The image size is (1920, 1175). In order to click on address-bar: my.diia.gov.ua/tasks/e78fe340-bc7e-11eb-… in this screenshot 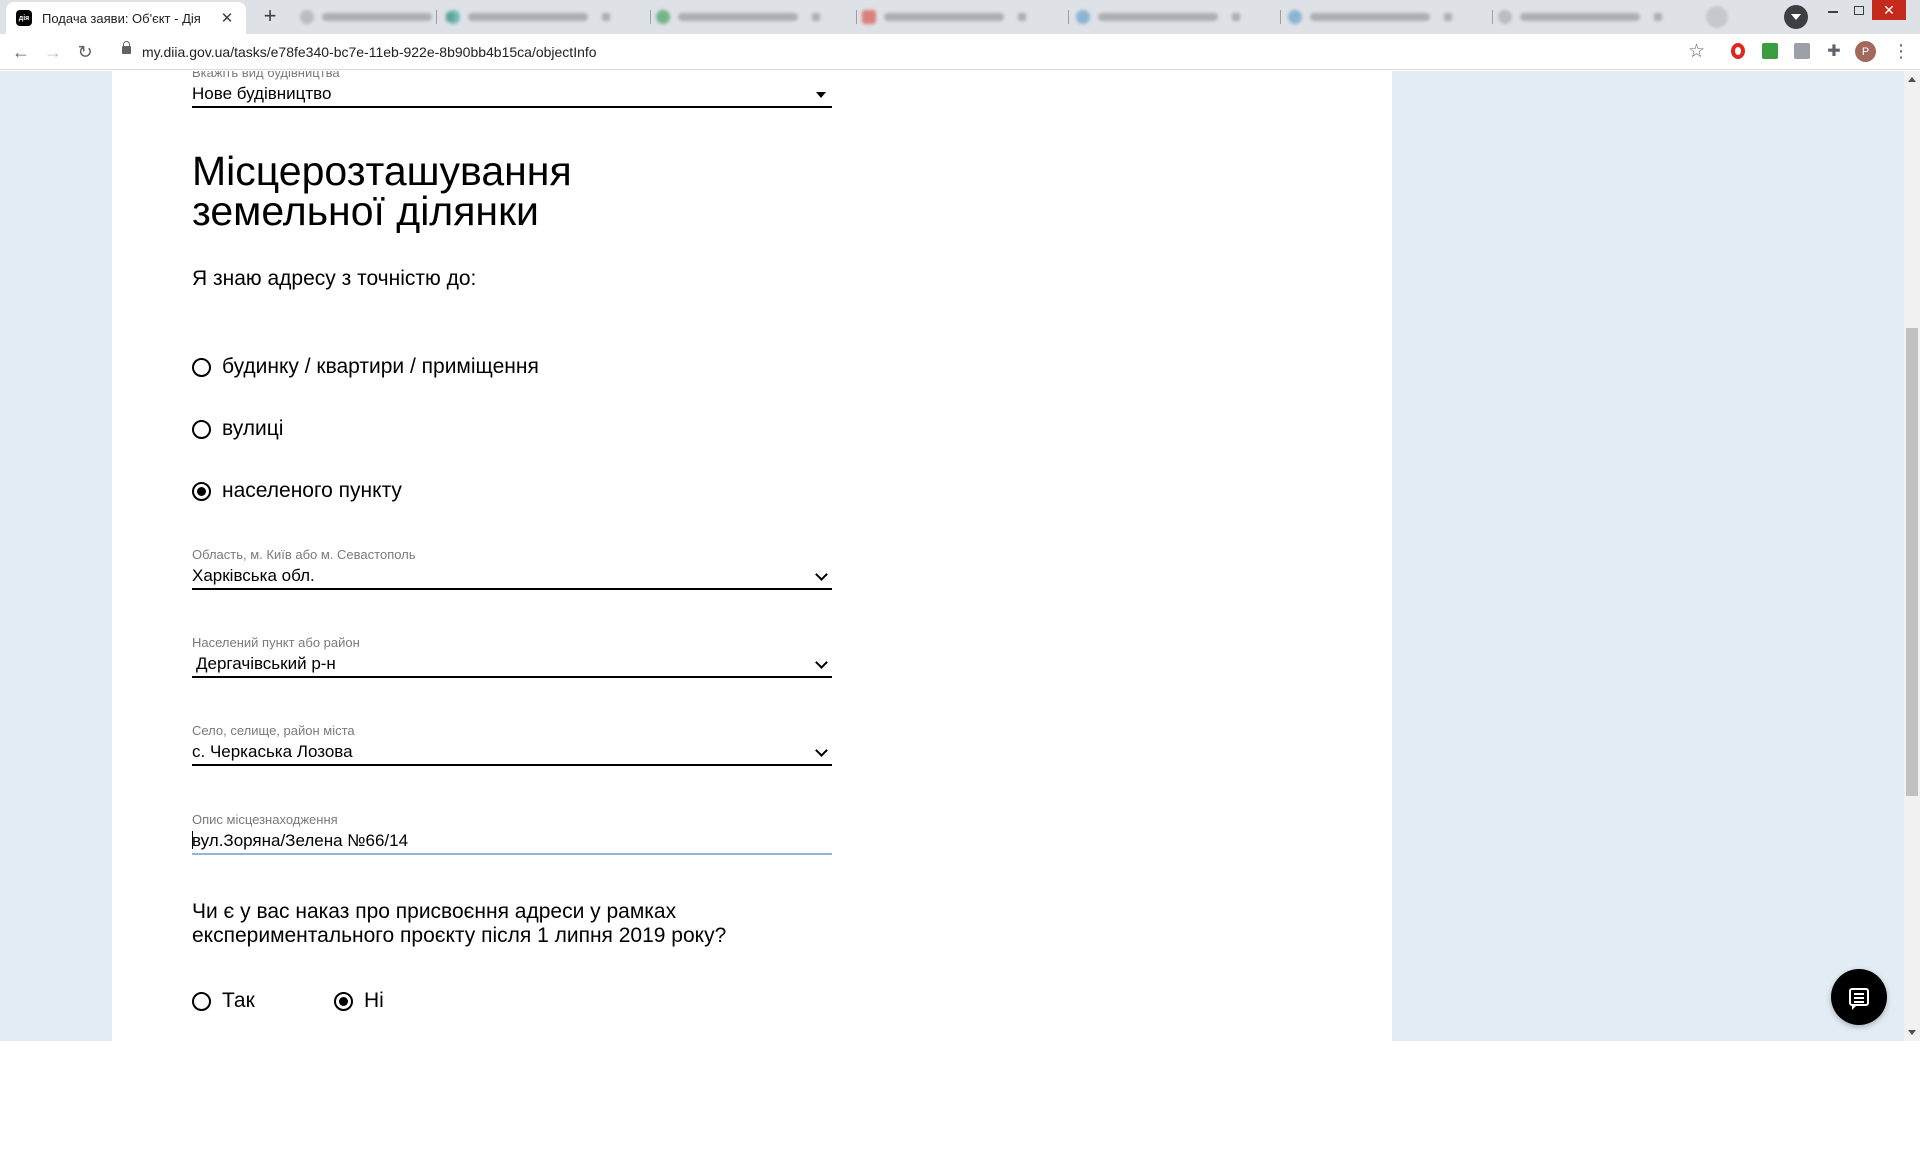, I will do `click(907, 52)`.